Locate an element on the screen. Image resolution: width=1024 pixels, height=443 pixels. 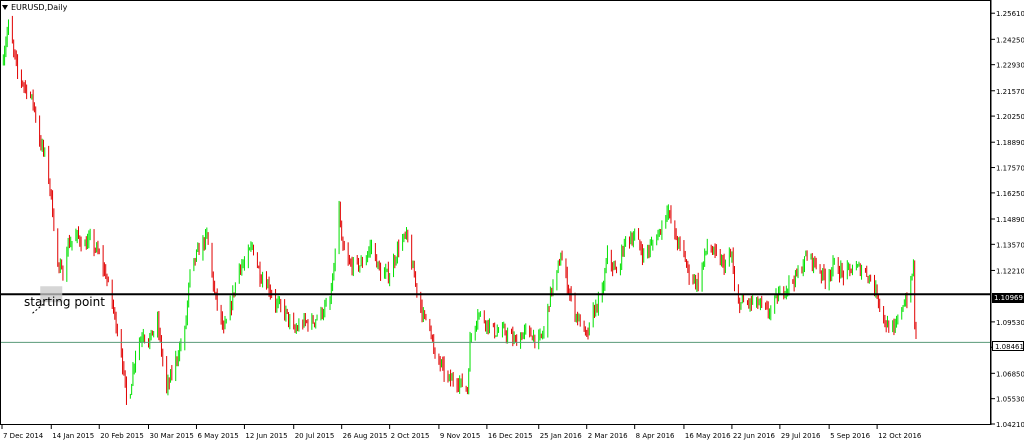
y-tick-label: 1.05530 is located at coordinates (1010, 400).